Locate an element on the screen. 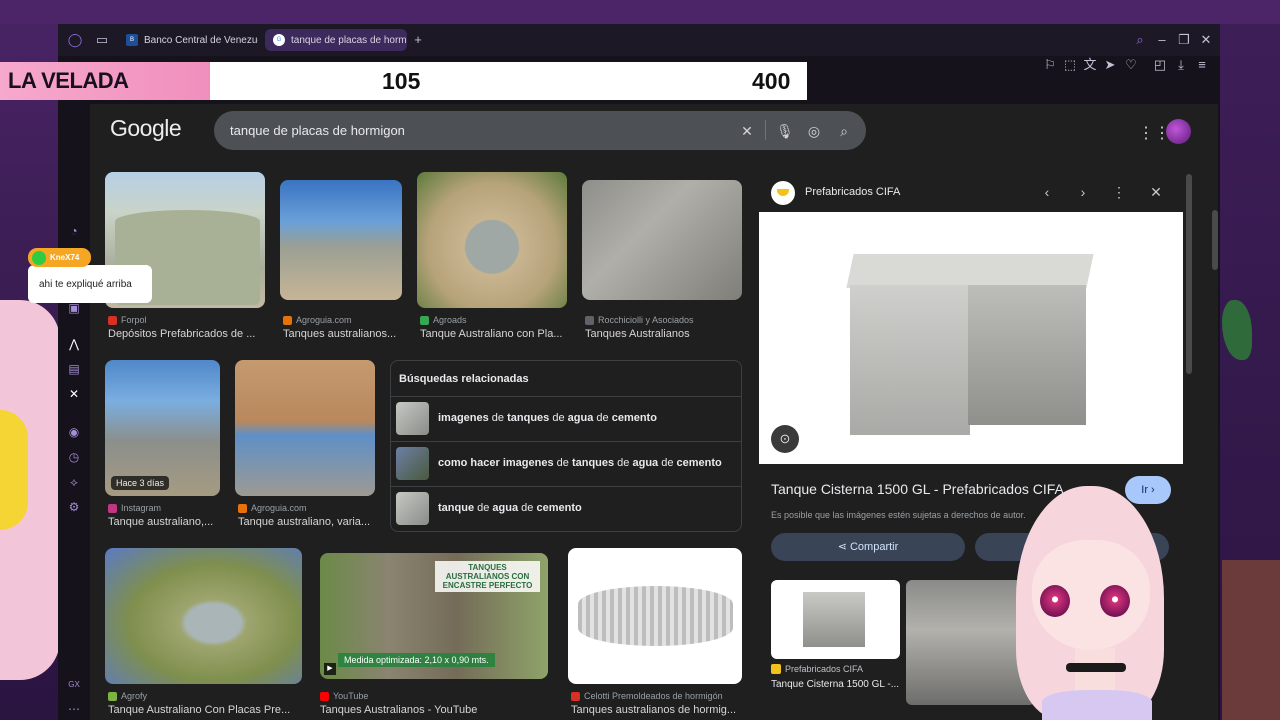 This screenshot has height=720, width=1280. sidebar-x-alt-icon: ⋀ is located at coordinates (74, 344).